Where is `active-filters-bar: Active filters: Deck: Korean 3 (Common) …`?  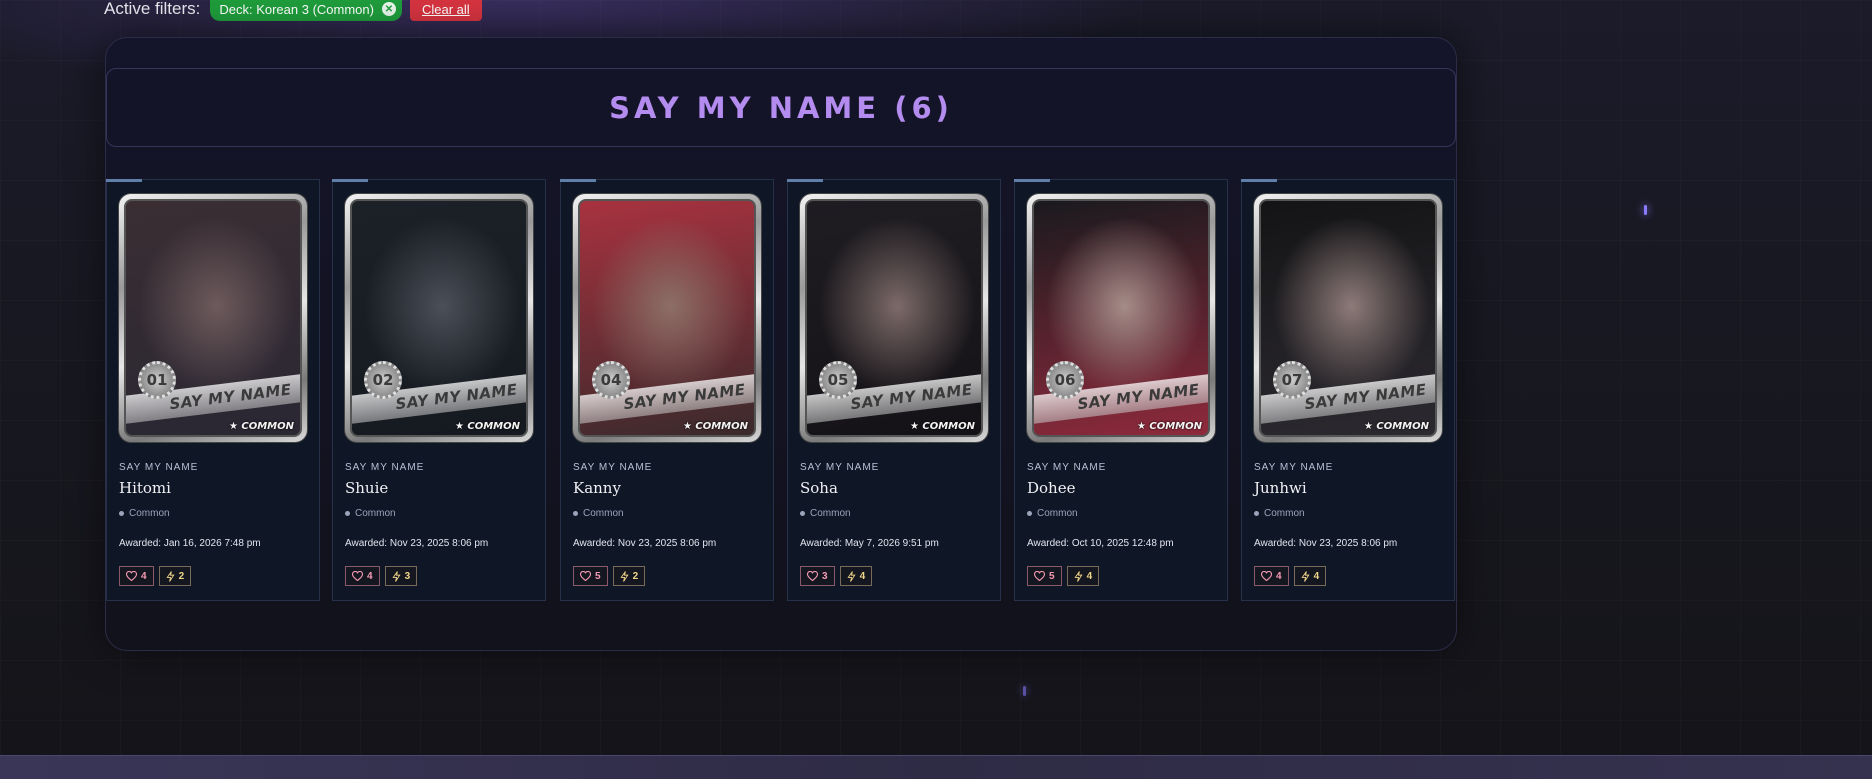 active-filters-bar: Active filters: Deck: Korean 3 (Common) … is located at coordinates (293, 10).